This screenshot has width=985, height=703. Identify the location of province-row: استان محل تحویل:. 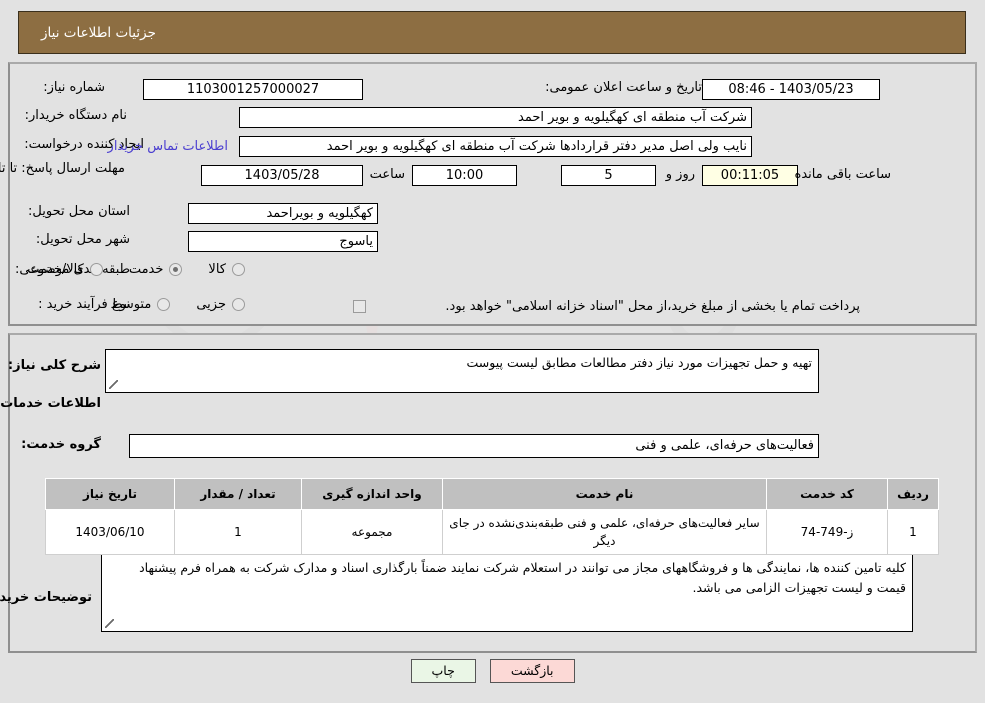
(79, 211).